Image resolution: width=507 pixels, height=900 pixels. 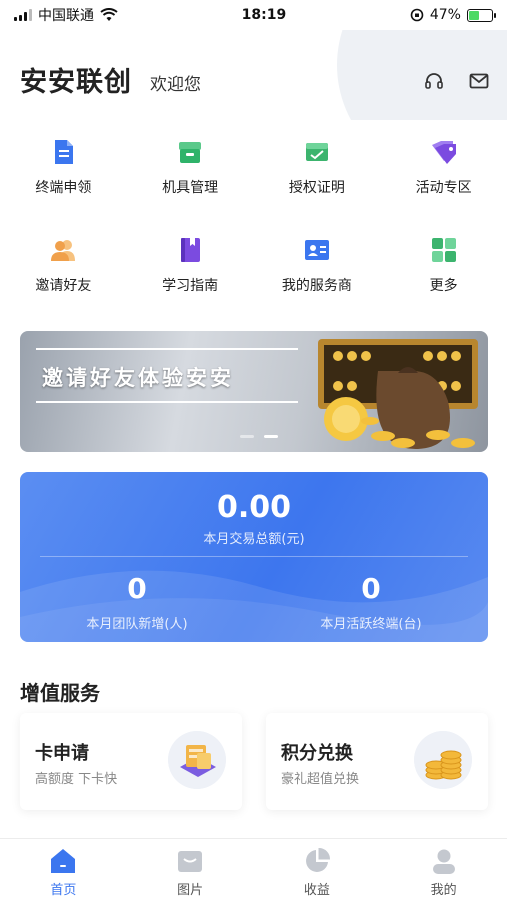 I want to click on carrier-name: 中国联通, so click(x=66, y=16).